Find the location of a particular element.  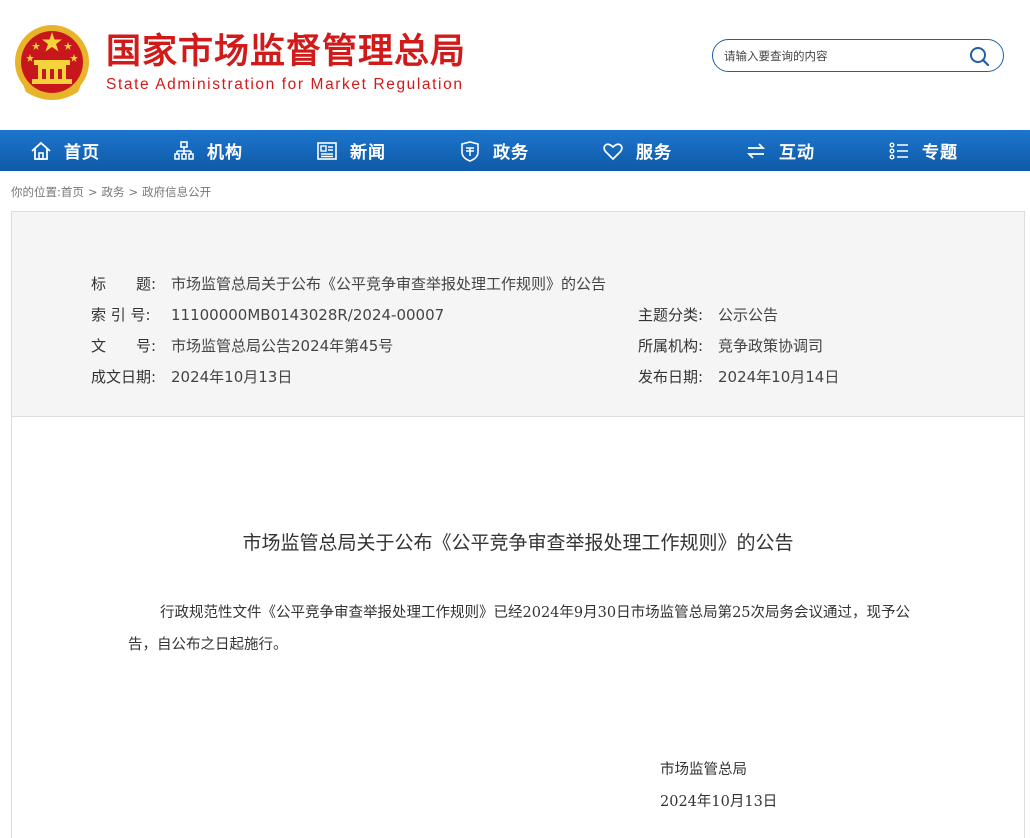

meta-agency-row: 所属机构: 竞争政策协调司 is located at coordinates (730, 346).